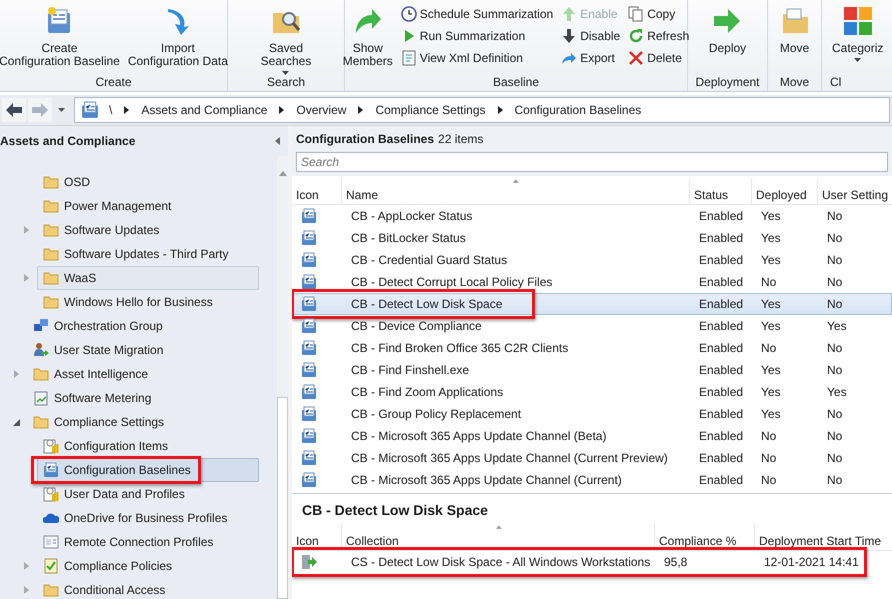  I want to click on detail-title: CB - Detect Low Disk Space, so click(395, 510).